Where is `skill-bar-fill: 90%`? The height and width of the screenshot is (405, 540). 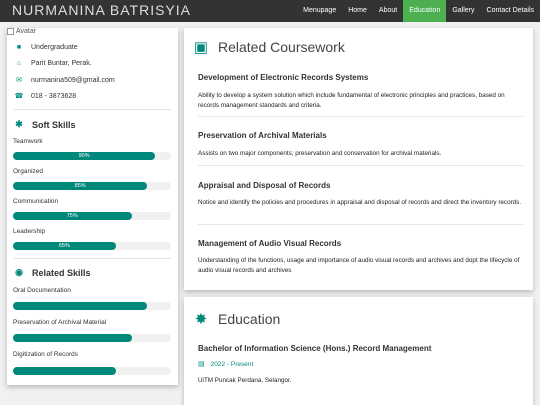
skill-bar-fill: 90% is located at coordinates (84, 156).